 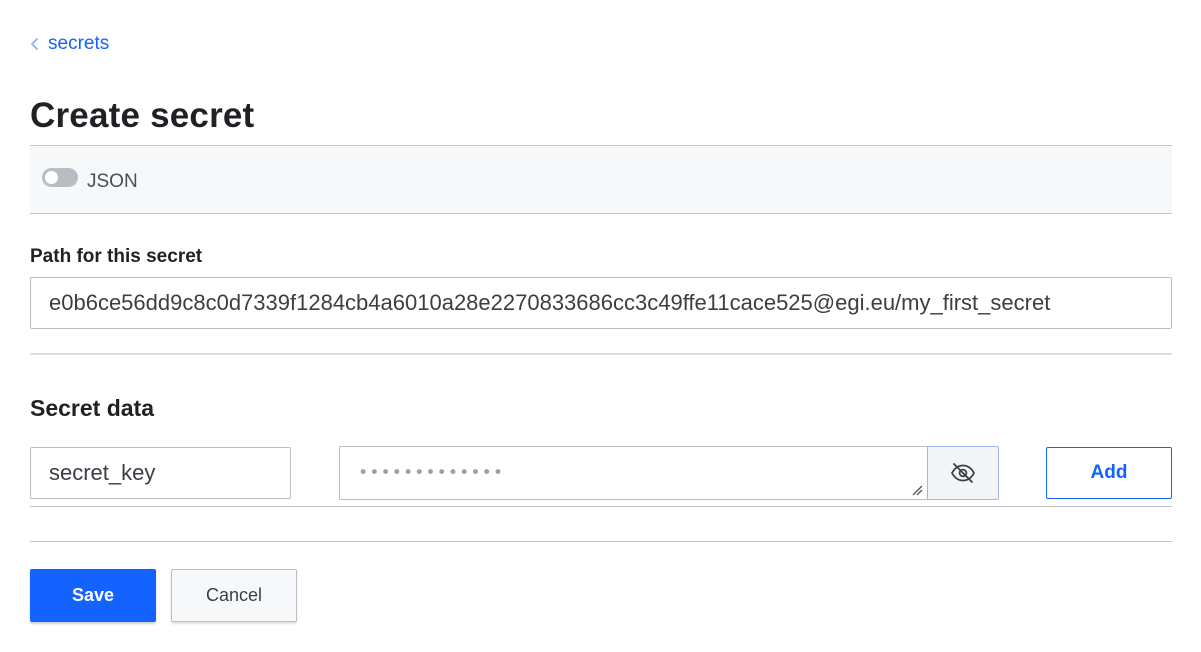 What do you see at coordinates (601, 303) in the screenshot?
I see `path-input` at bounding box center [601, 303].